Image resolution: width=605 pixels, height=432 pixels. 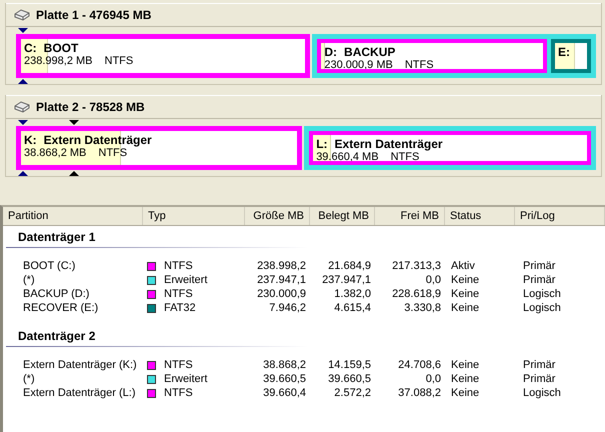 What do you see at coordinates (157, 336) in the screenshot?
I see `group-header: Datenträger 2` at bounding box center [157, 336].